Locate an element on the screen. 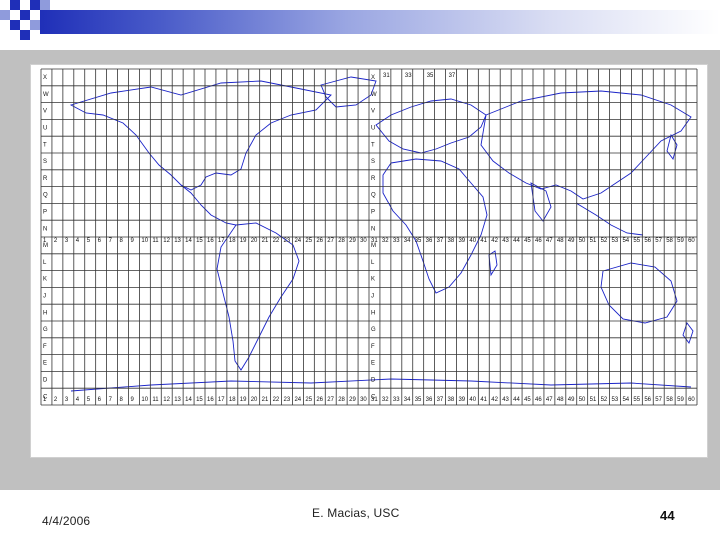 The width and height of the screenshot is (720, 540). zone-number-label: 57 is located at coordinates (658, 241).